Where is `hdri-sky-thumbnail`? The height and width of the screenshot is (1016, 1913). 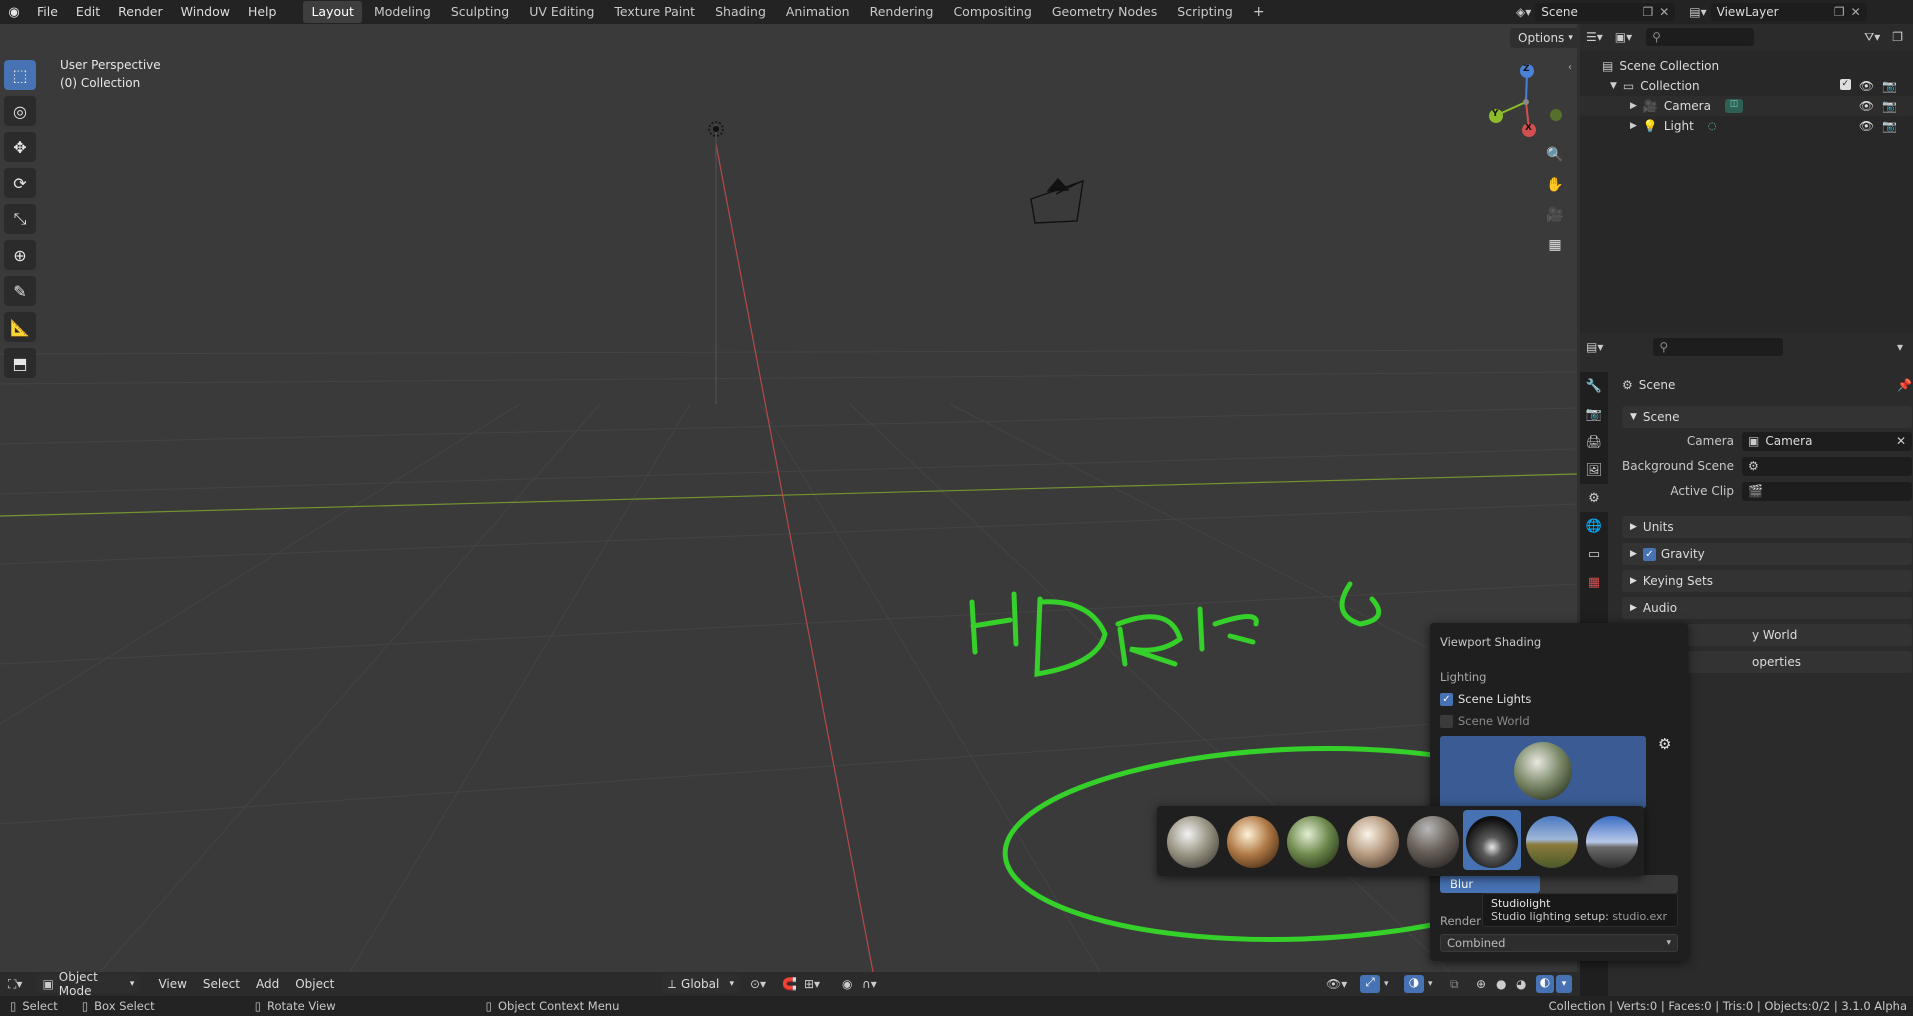
hdri-sky-thumbnail is located at coordinates (1612, 842).